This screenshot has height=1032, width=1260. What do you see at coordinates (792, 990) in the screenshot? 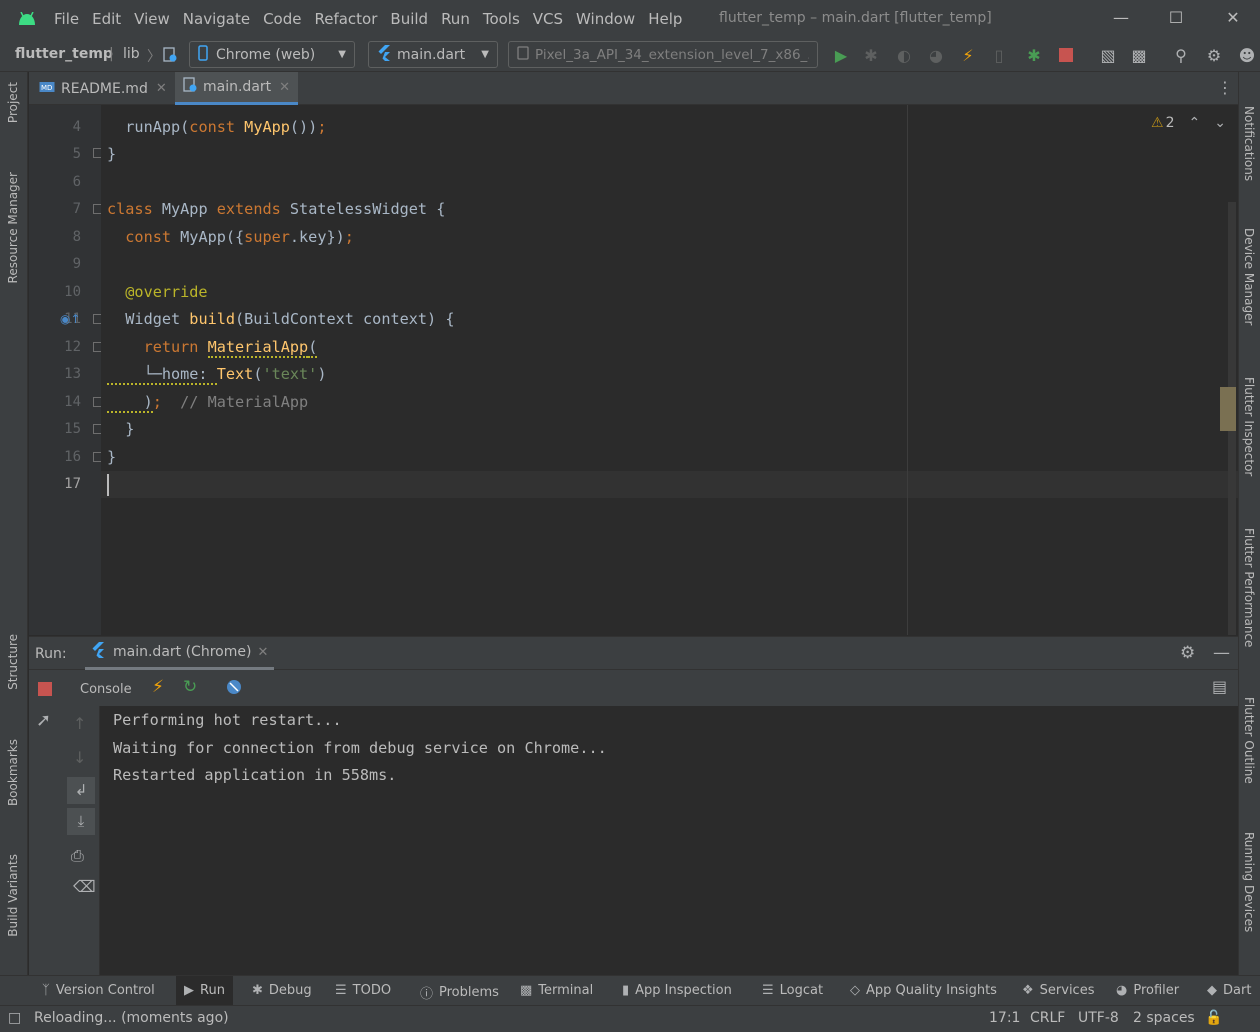
I see `tool-logcat: ☰ Logcat` at bounding box center [792, 990].